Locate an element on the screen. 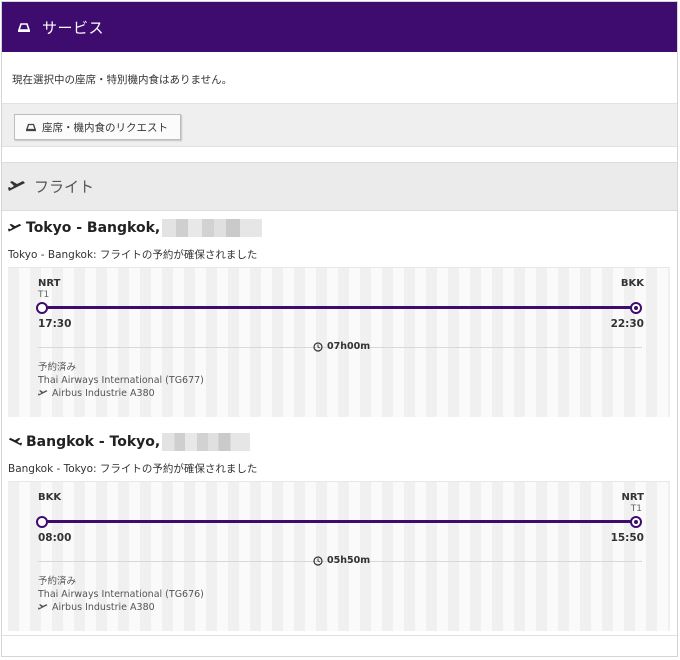 This screenshot has width=680, height=660. request-seat-meal-label: 座席・機内食のリクエスト is located at coordinates (105, 127).